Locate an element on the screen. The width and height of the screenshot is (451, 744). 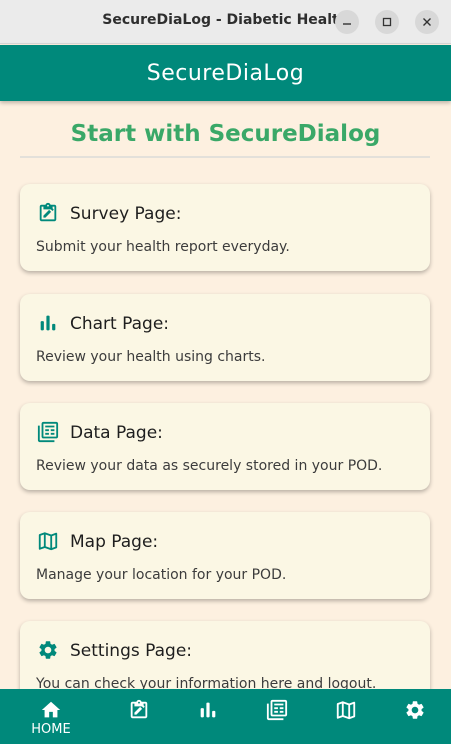
minimize-icon is located at coordinates (347, 22).